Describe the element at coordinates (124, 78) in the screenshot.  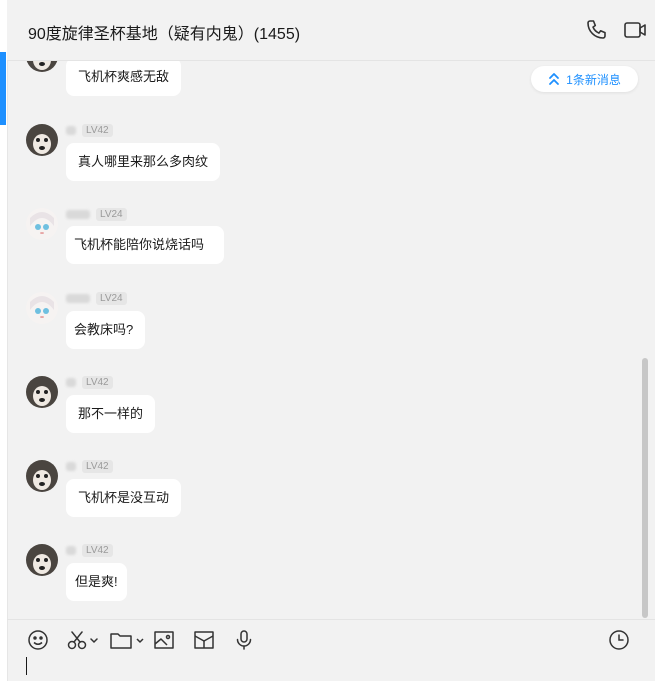
I see `message-bubble: 飞机杯爽感无敌` at that location.